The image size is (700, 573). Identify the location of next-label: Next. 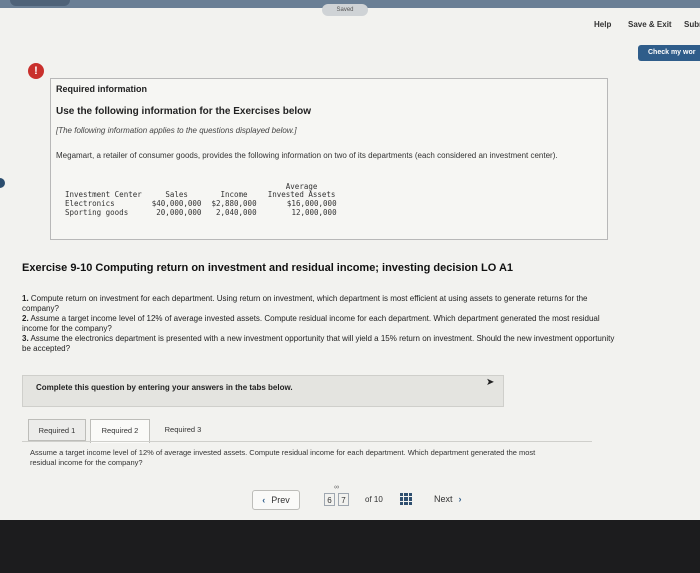
(443, 499).